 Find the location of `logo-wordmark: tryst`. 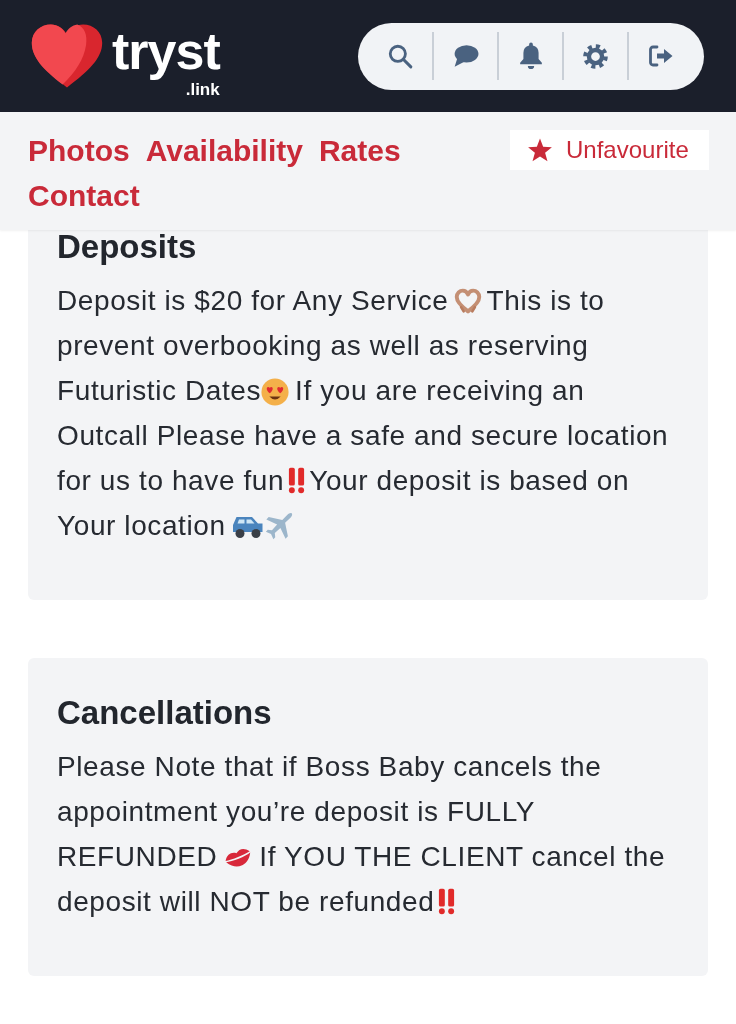

logo-wordmark: tryst is located at coordinates (166, 50).